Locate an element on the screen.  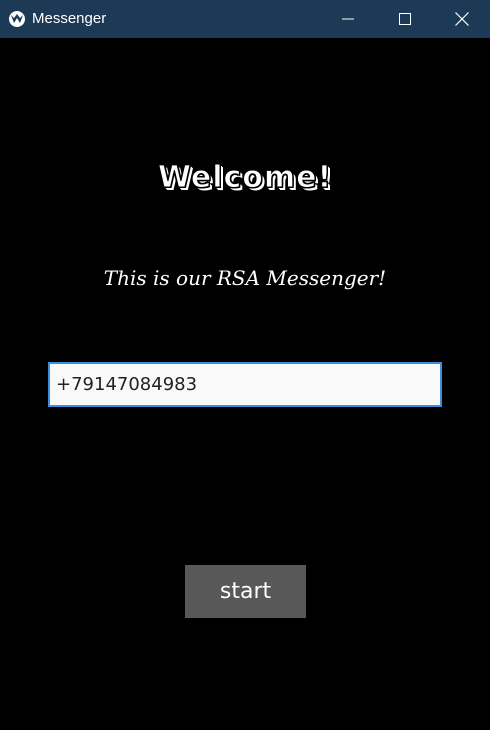
close-button is located at coordinates (462, 19).